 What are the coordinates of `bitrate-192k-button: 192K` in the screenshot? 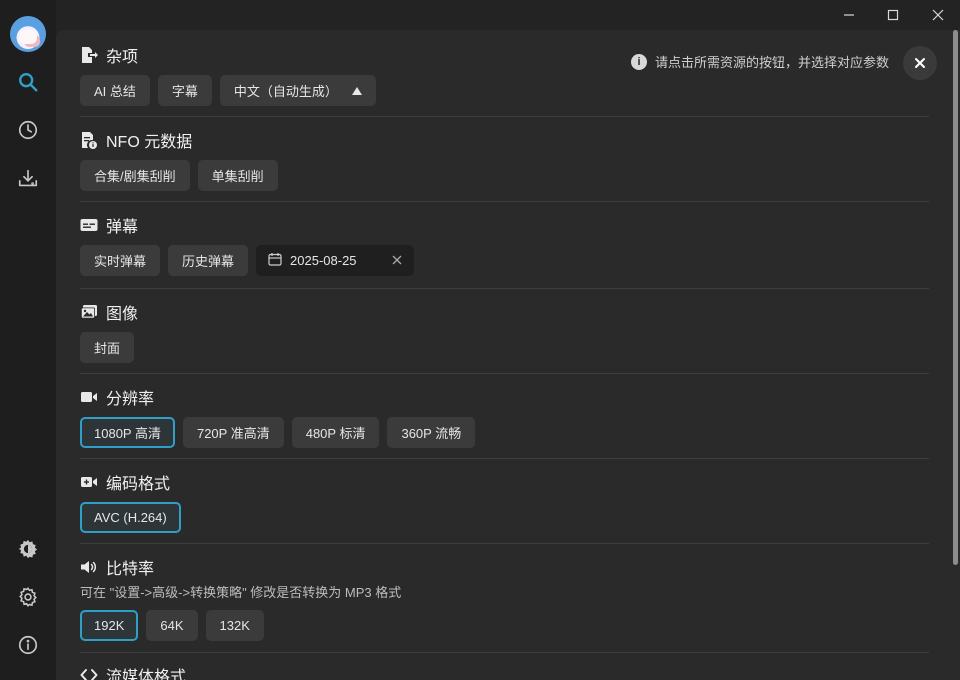 It's located at (109, 625).